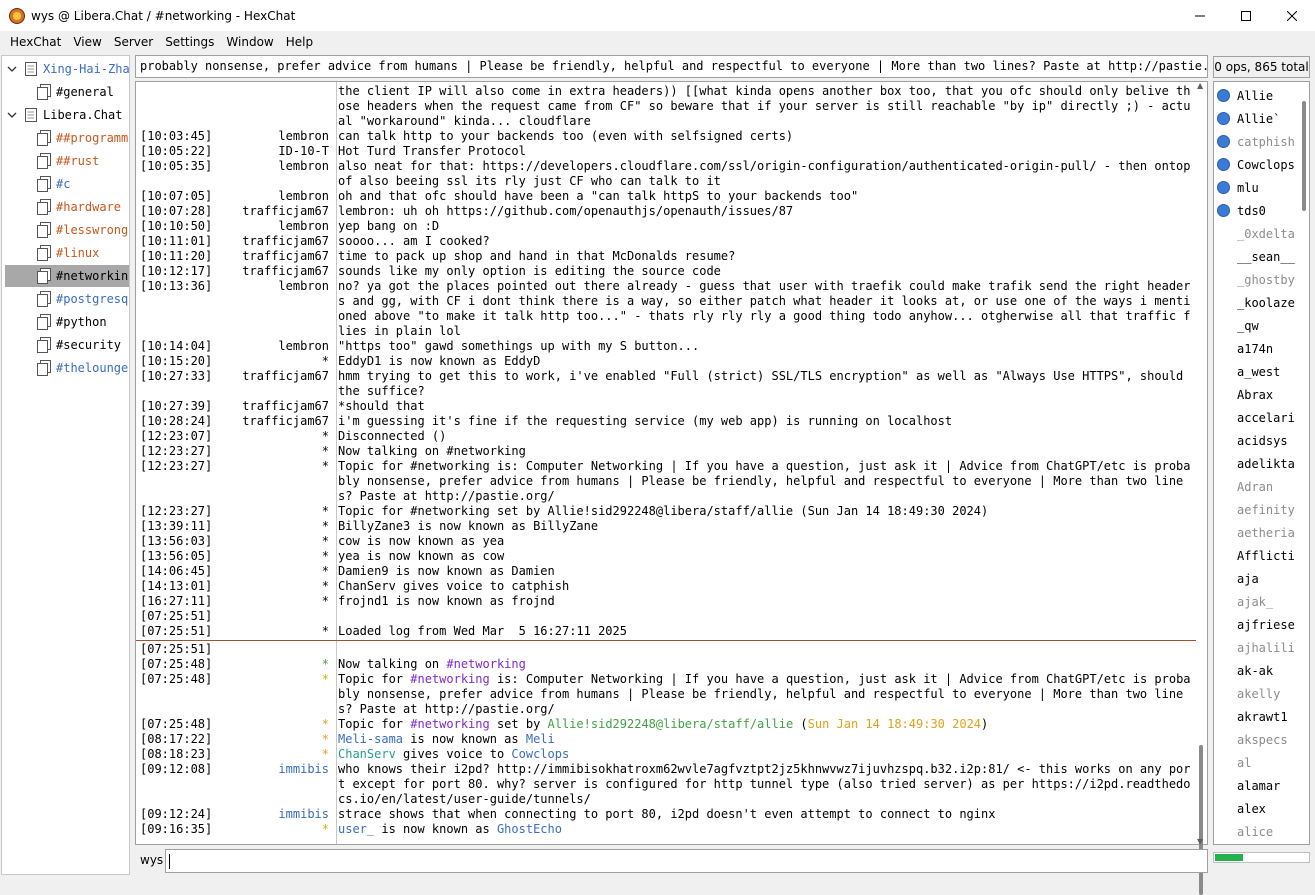 This screenshot has width=1315, height=895. I want to click on tree-item-postgresql: #postgresql, so click(67, 299).